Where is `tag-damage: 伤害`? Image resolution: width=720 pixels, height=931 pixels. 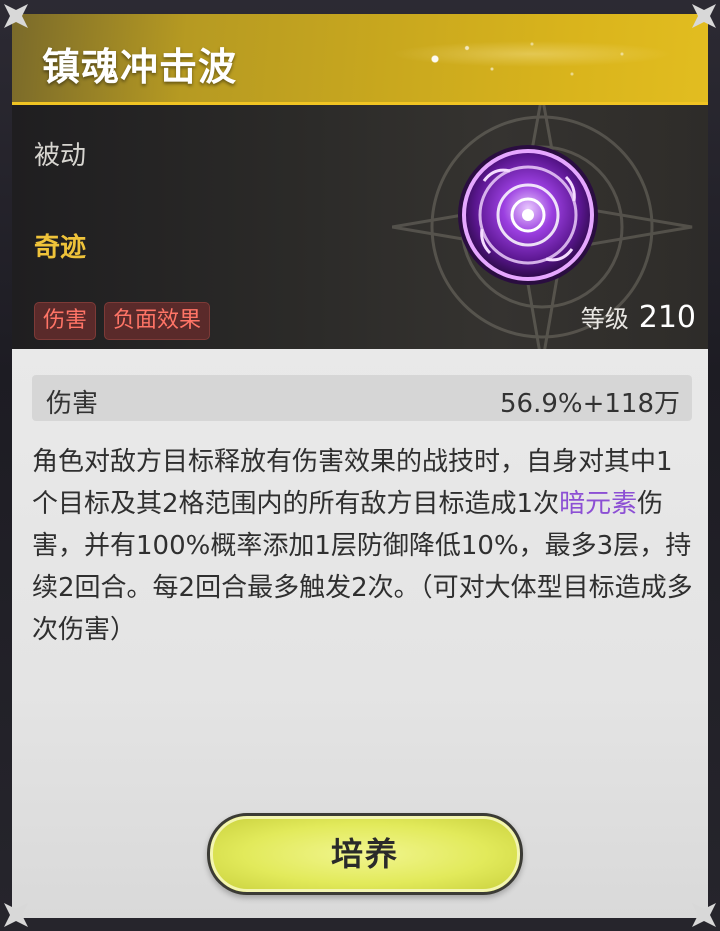 tag-damage: 伤害 is located at coordinates (65, 321).